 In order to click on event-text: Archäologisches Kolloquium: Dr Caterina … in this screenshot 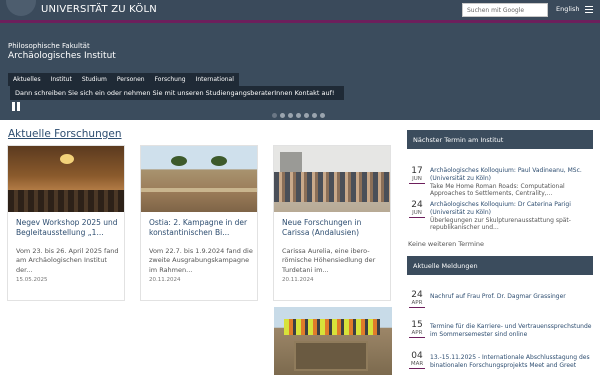, I will do `click(511, 216)`.